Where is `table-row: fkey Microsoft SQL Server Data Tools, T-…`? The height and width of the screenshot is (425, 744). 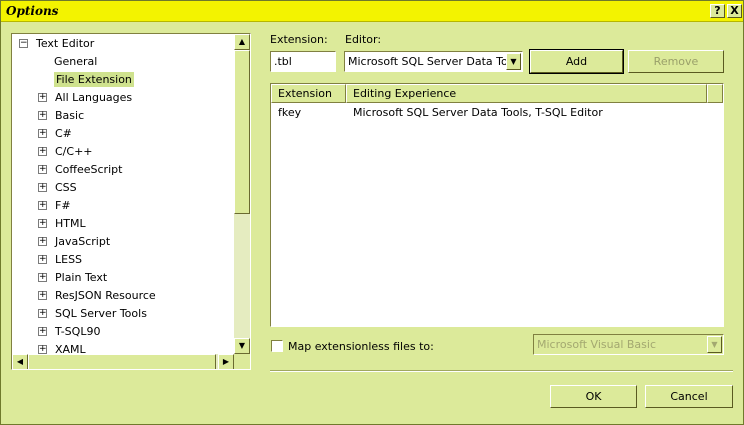
table-row: fkey Microsoft SQL Server Data Tools, T-… is located at coordinates (497, 113).